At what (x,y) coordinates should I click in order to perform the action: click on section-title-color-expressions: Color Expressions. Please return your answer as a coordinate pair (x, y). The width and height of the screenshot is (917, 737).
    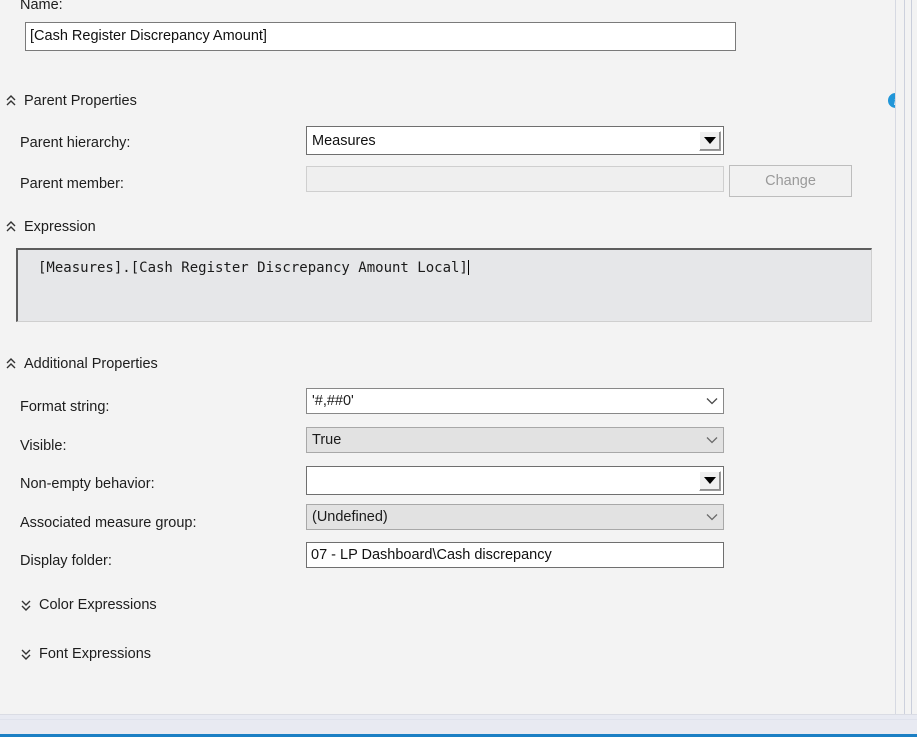
    Looking at the image, I should click on (98, 605).